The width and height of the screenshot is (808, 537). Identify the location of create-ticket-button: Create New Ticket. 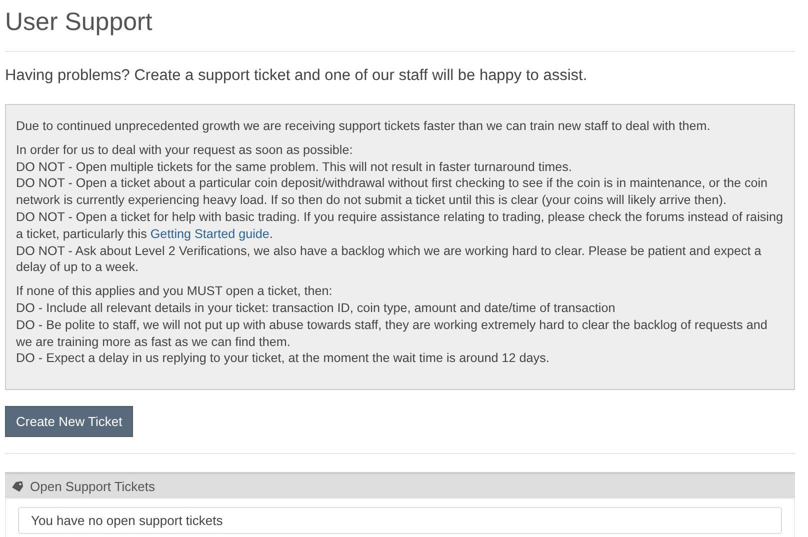
(69, 422).